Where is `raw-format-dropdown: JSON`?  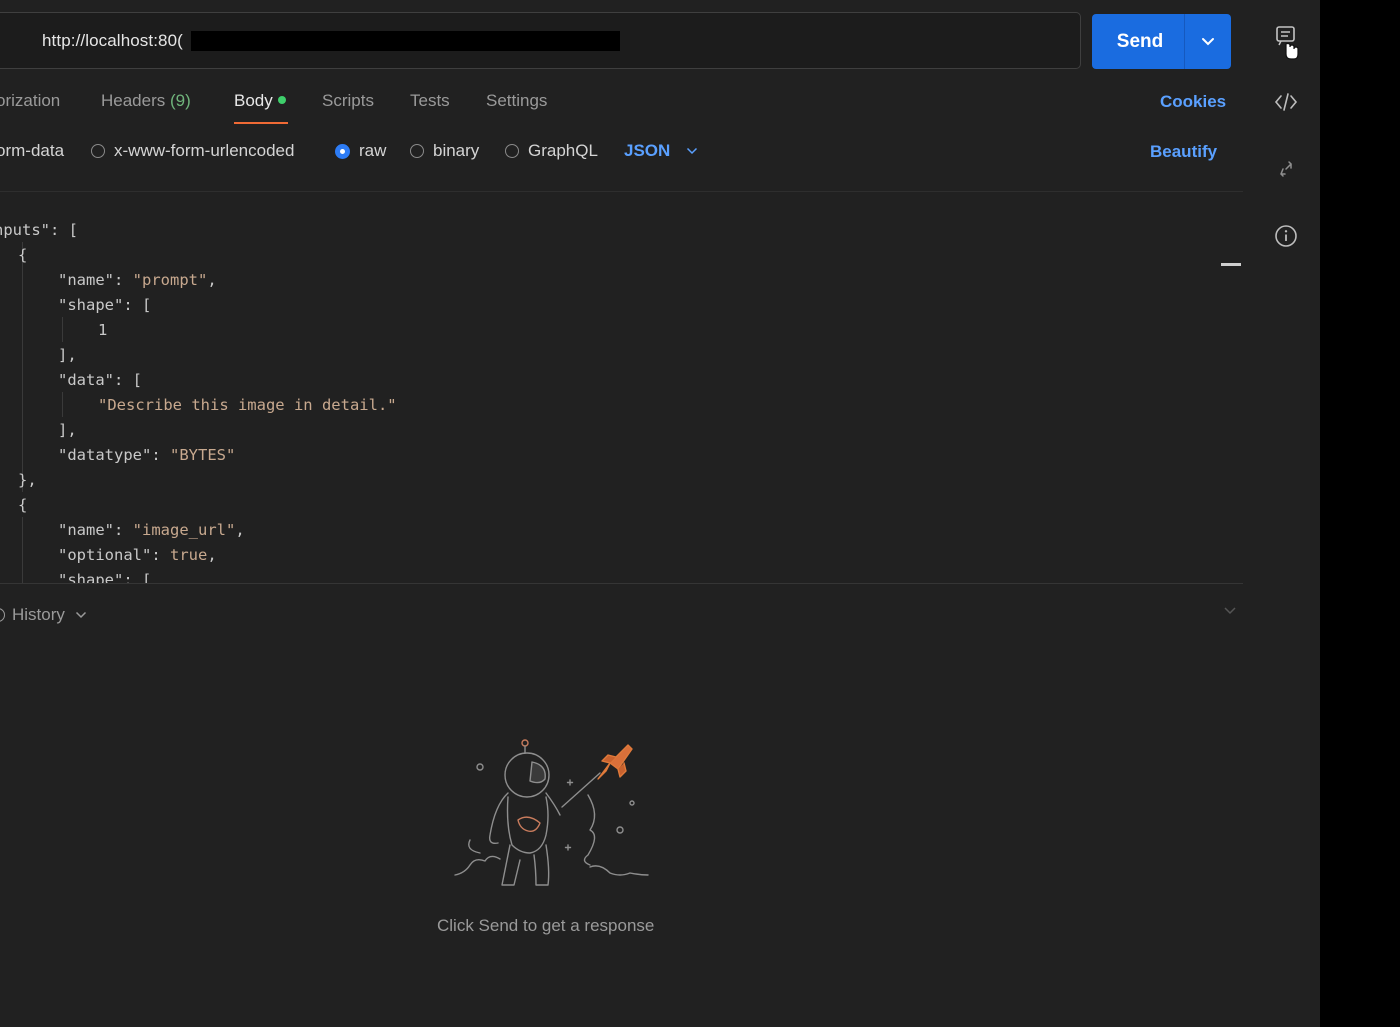
raw-format-dropdown: JSON is located at coordinates (661, 151).